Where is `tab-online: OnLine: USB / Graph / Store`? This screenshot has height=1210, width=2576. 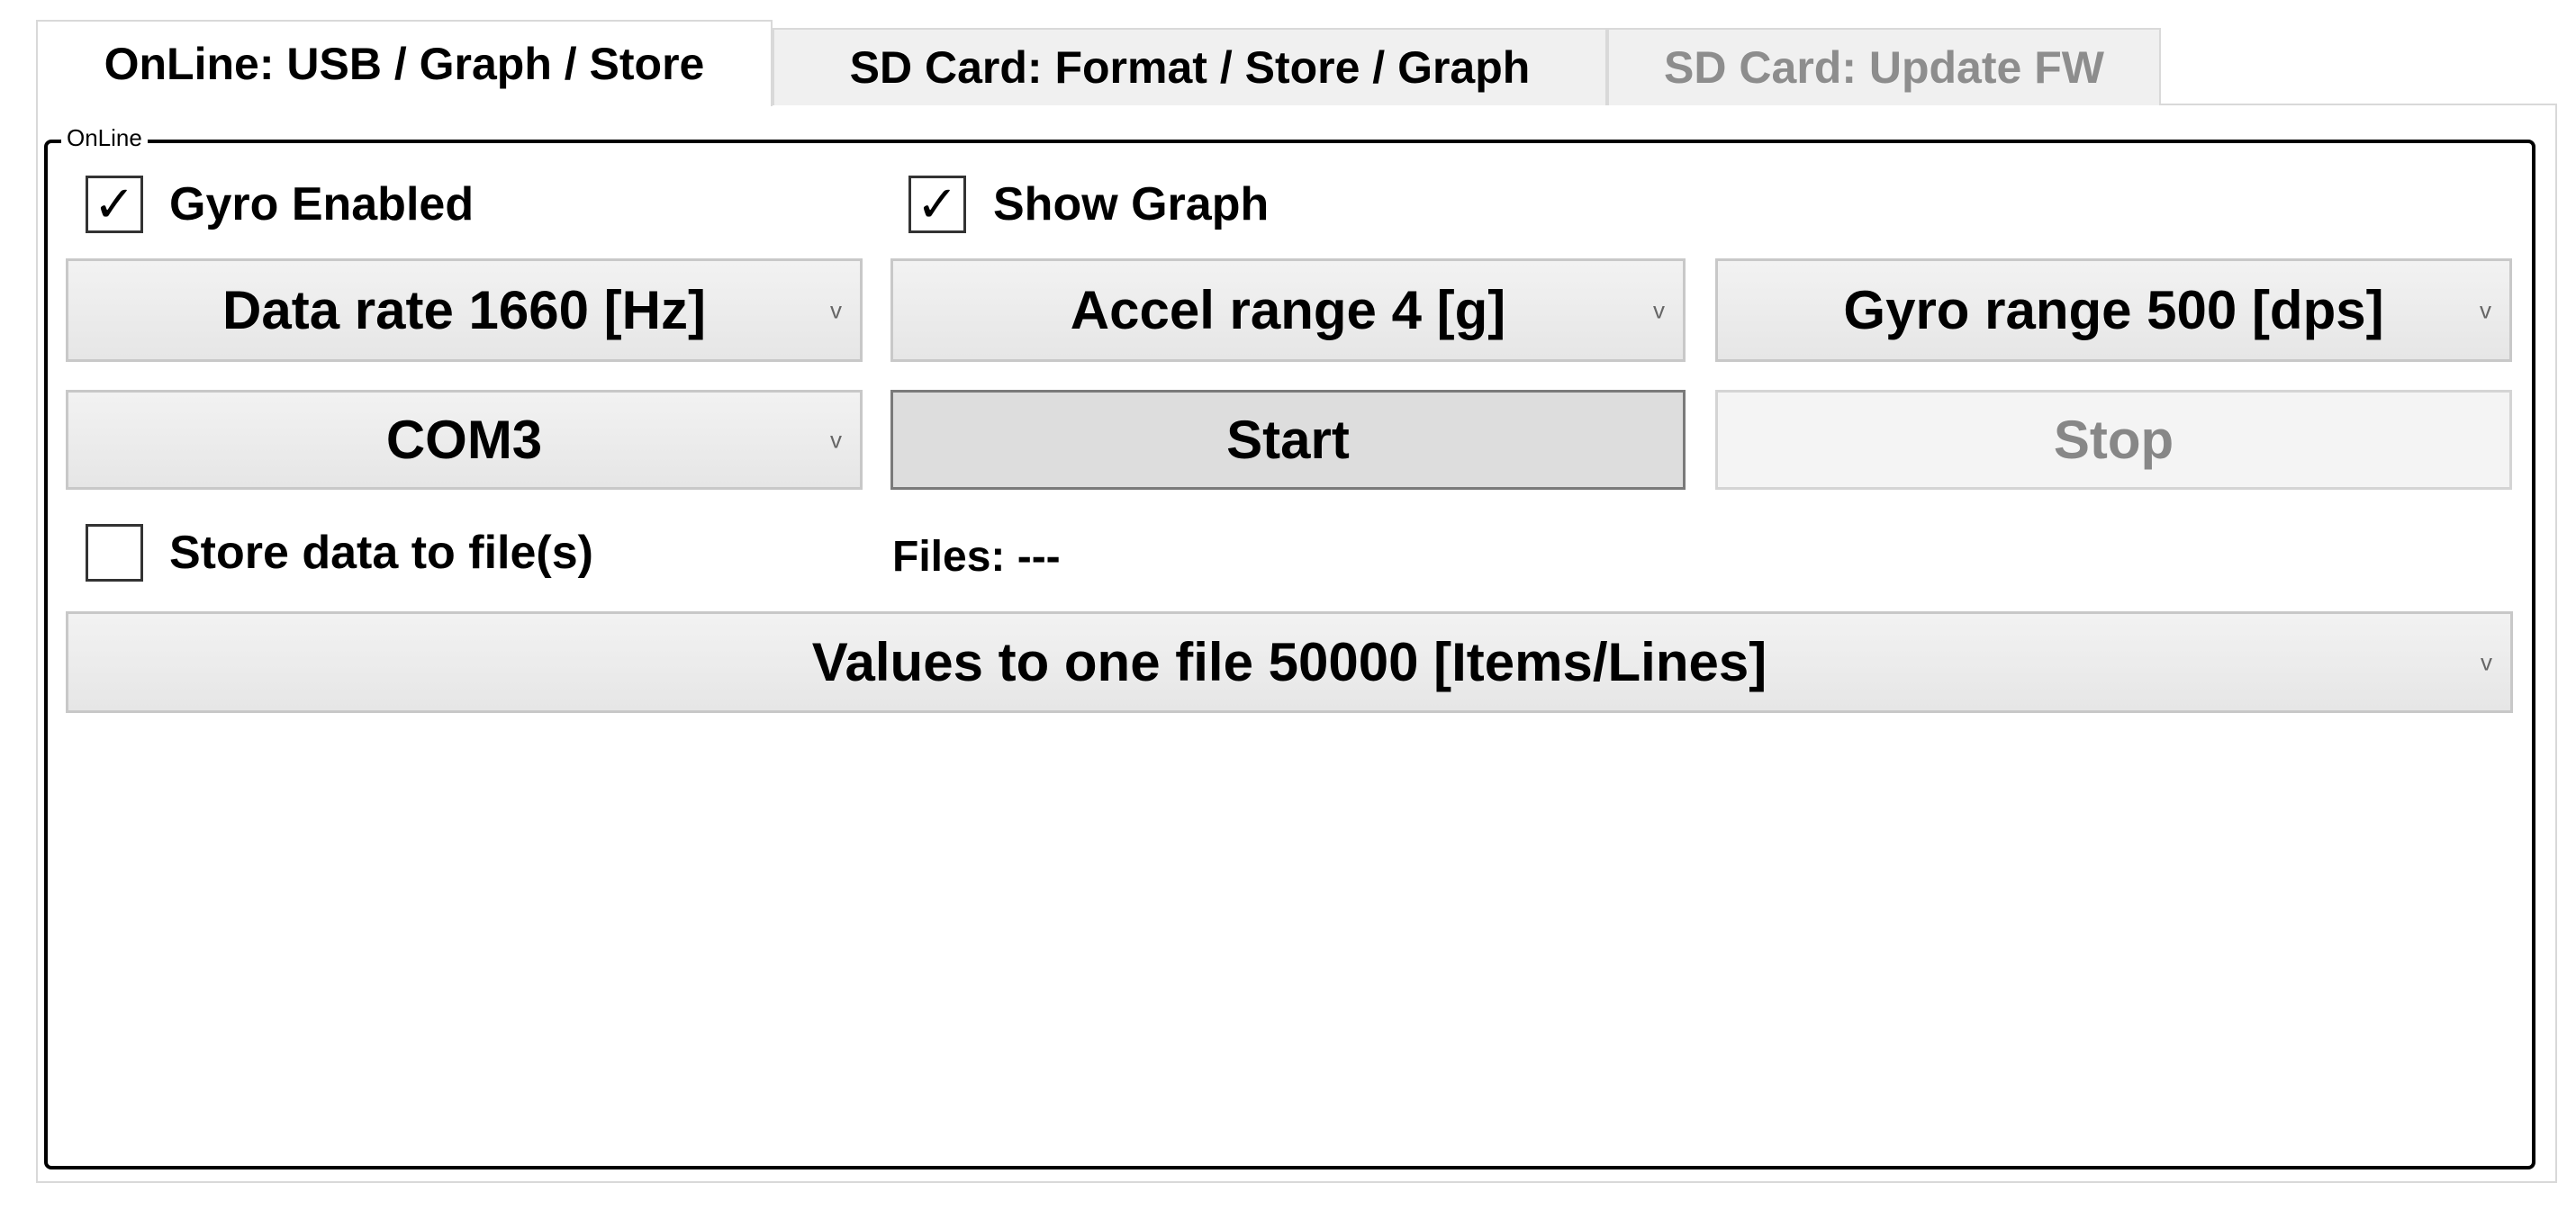 tab-online: OnLine: USB / Graph / Store is located at coordinates (404, 63).